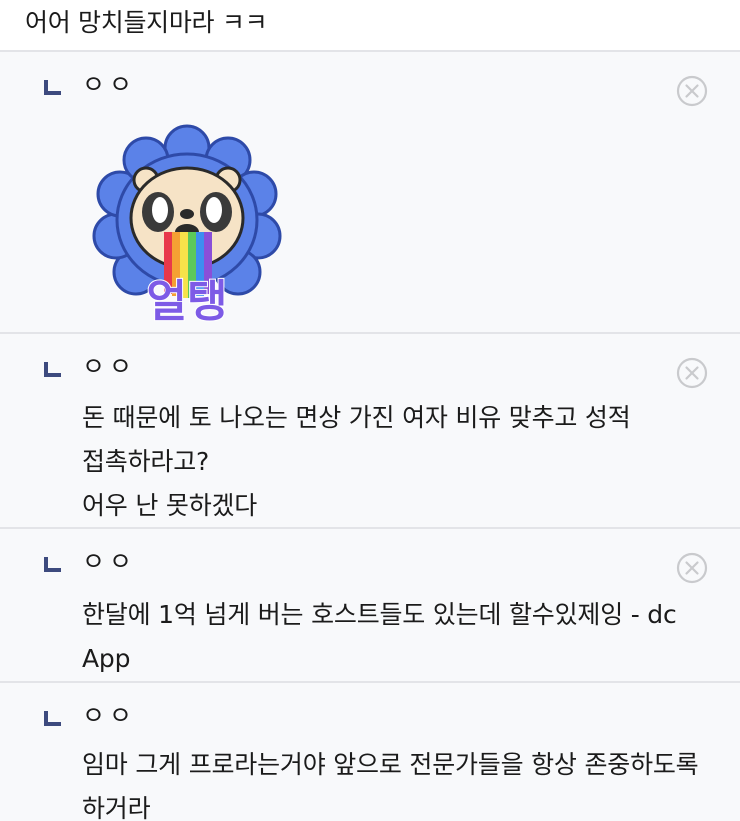 The height and width of the screenshot is (821, 740). Describe the element at coordinates (187, 301) in the screenshot. I see `sticker-label: 얼탱` at that location.